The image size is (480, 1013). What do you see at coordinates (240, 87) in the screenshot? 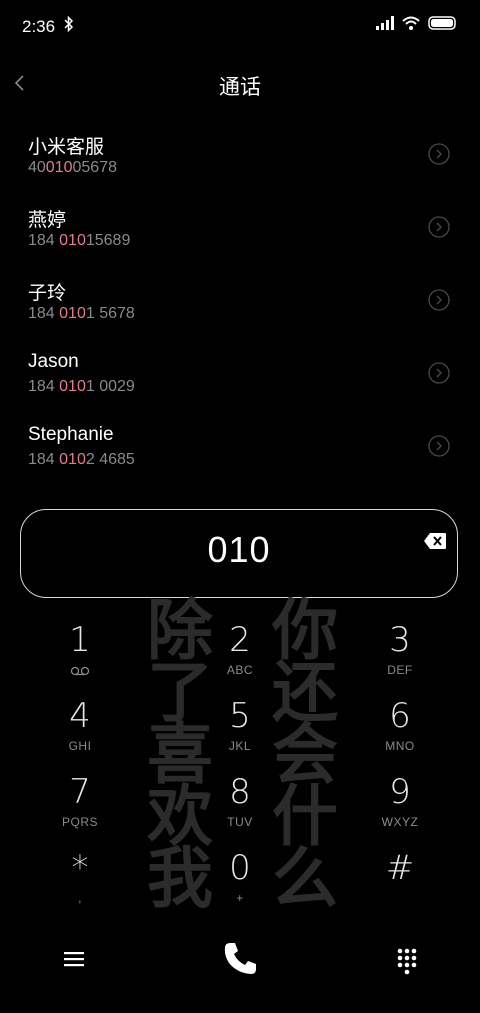
I see `page-title: 通话` at bounding box center [240, 87].